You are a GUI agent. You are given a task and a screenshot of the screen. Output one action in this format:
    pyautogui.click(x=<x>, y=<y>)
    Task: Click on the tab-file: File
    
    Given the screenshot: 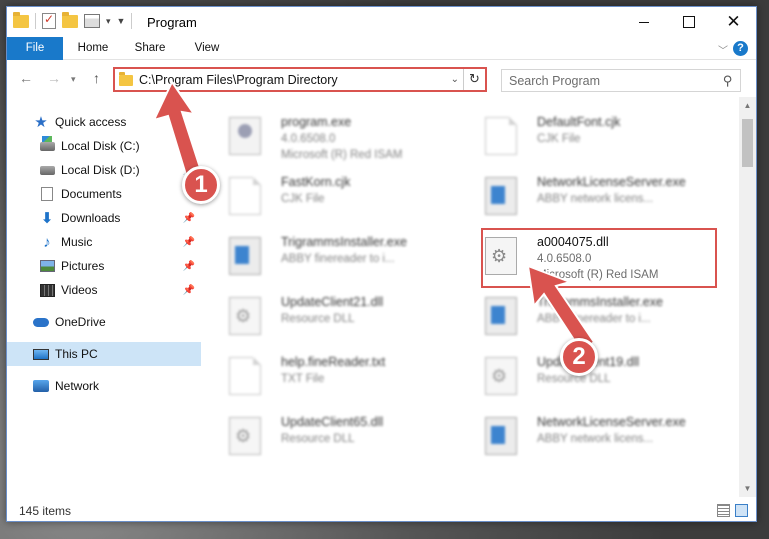 What is the action you would take?
    pyautogui.click(x=35, y=48)
    